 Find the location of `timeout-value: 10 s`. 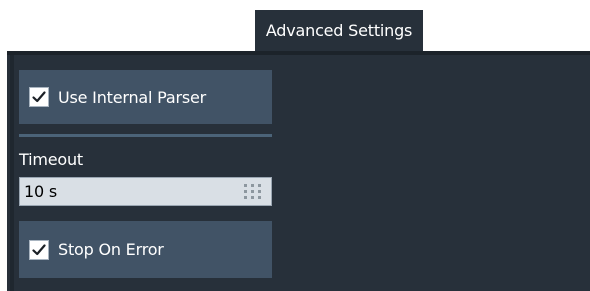

timeout-value: 10 s is located at coordinates (40, 191).